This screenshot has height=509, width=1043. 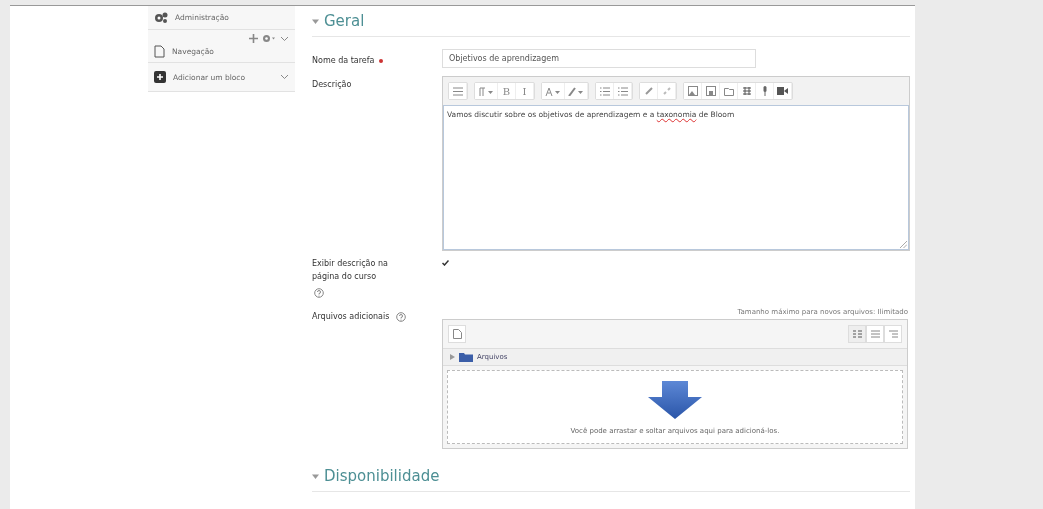 I want to click on plus-square-icon, so click(x=160, y=77).